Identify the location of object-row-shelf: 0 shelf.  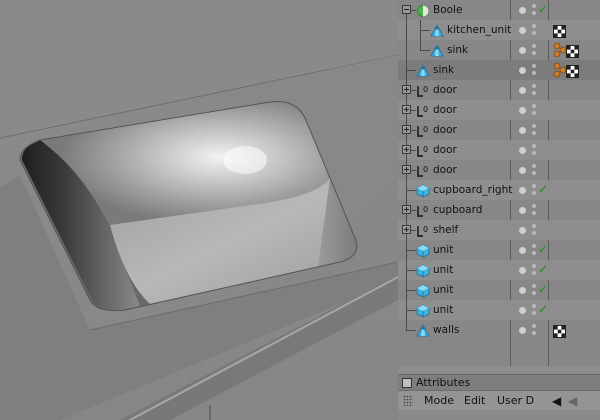
(499, 230).